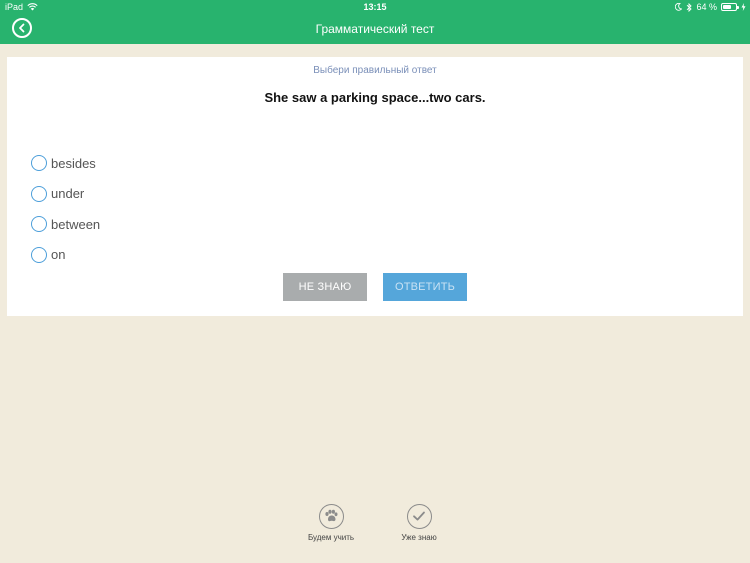  I want to click on option-label: between, so click(76, 224).